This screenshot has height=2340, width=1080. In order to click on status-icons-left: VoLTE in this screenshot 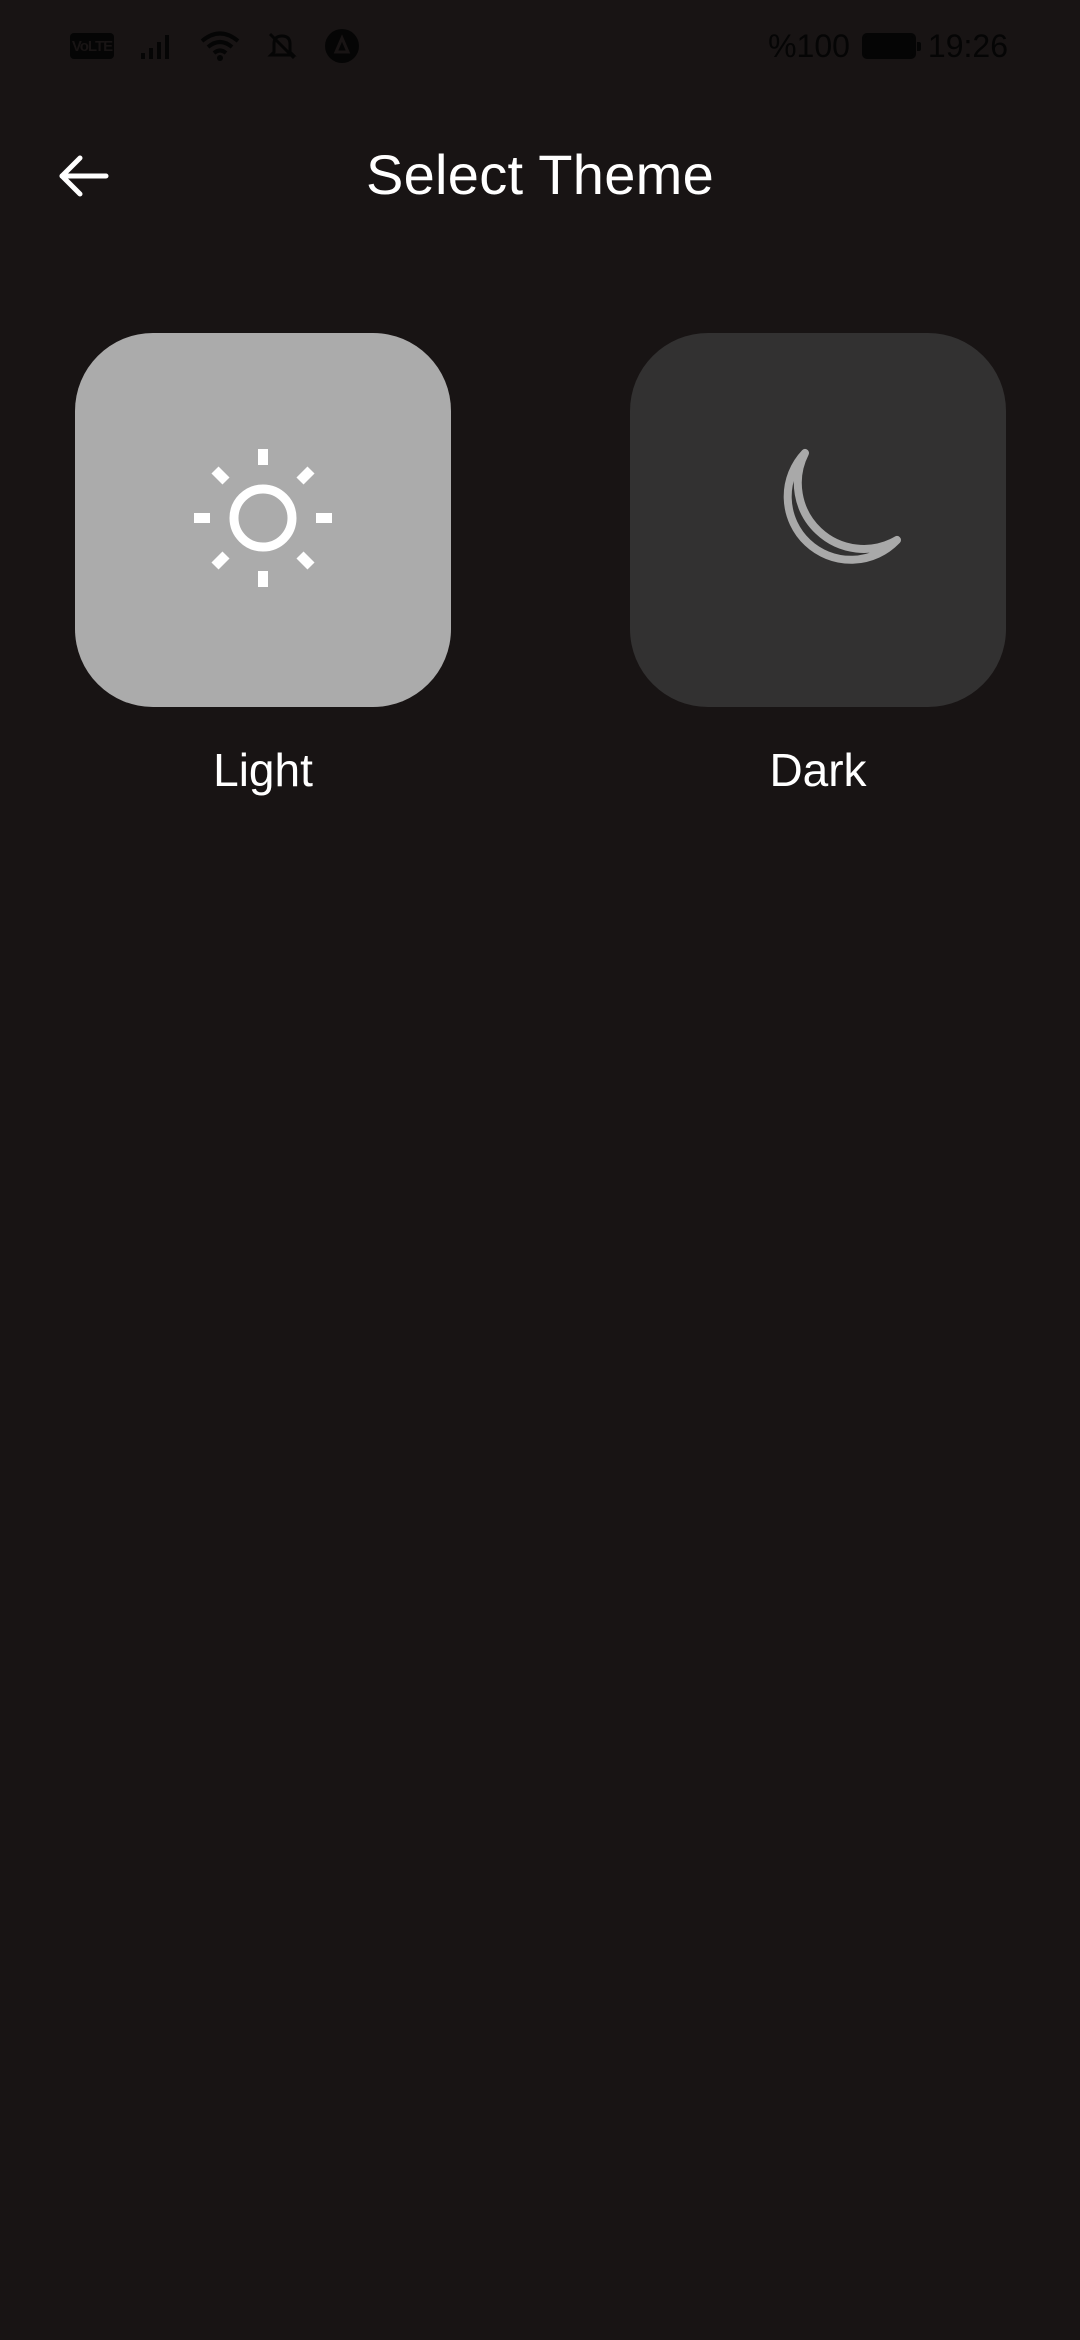, I will do `click(215, 46)`.